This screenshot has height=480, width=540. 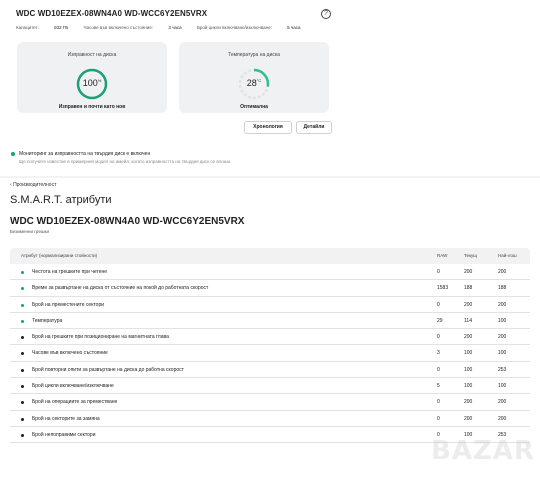 I want to click on raw-value: 3, so click(x=438, y=353).